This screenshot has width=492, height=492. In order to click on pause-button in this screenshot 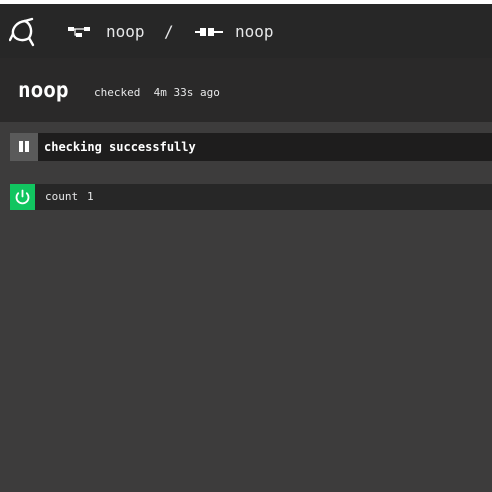, I will do `click(24, 147)`.